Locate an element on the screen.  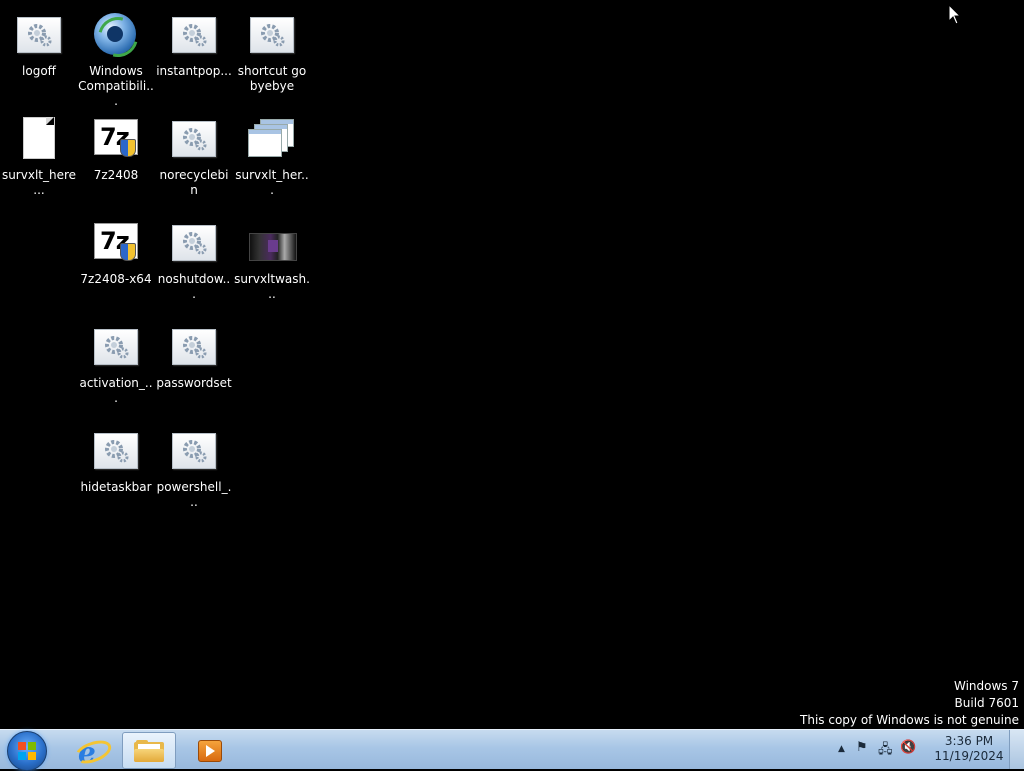
watermark-build: Build 7601 is located at coordinates (986, 703).